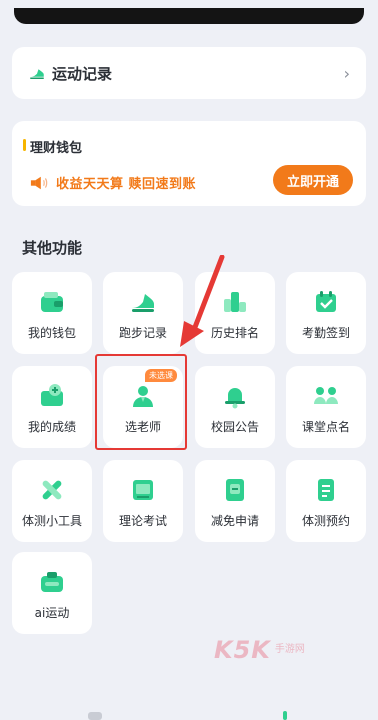  Describe the element at coordinates (234, 521) in the screenshot. I see `grid-item-label: 减免申请` at that location.